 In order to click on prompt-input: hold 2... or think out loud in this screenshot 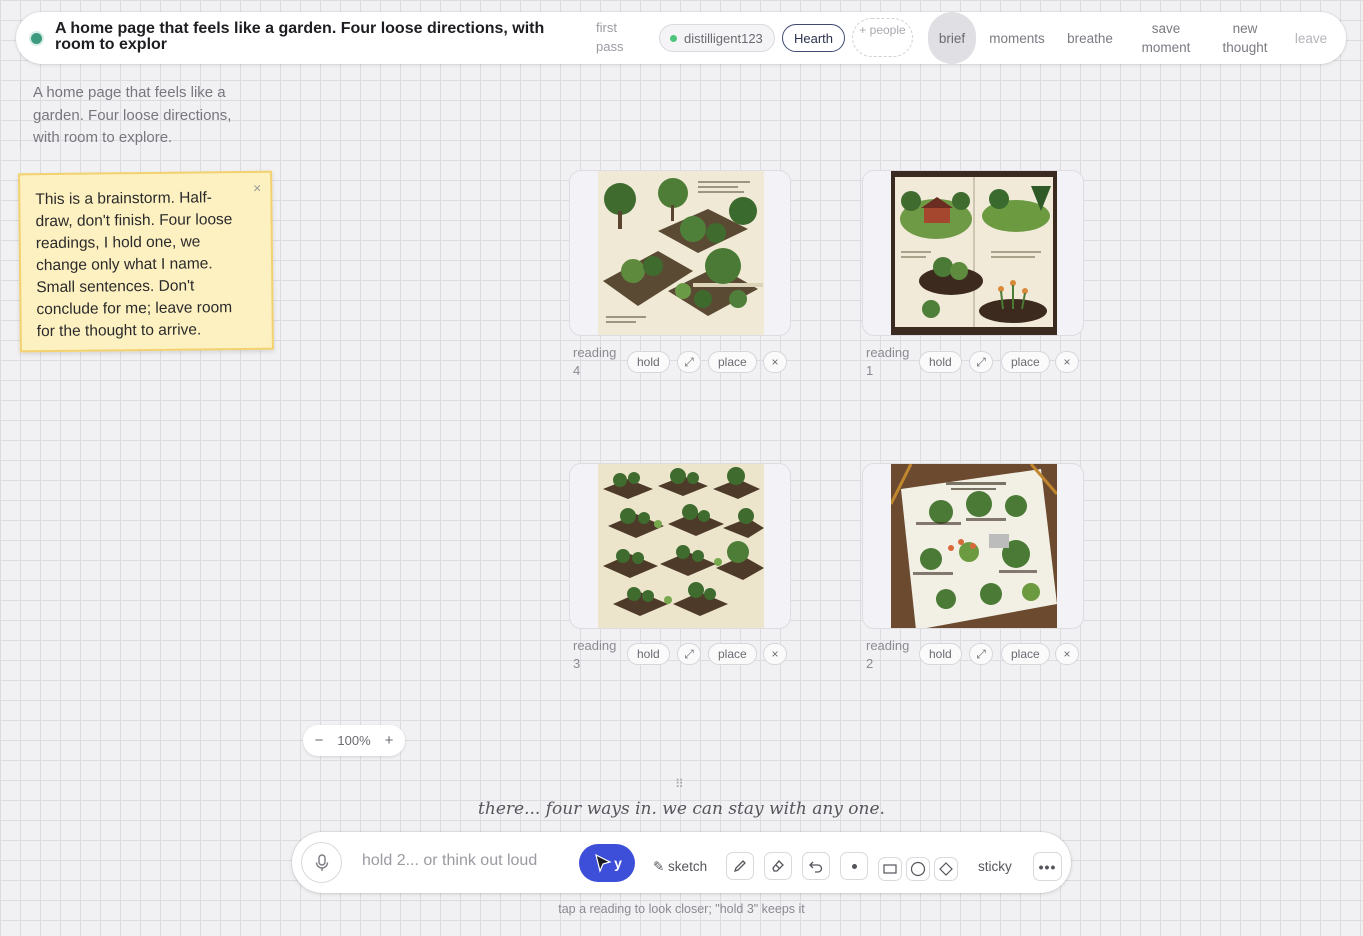, I will do `click(462, 861)`.